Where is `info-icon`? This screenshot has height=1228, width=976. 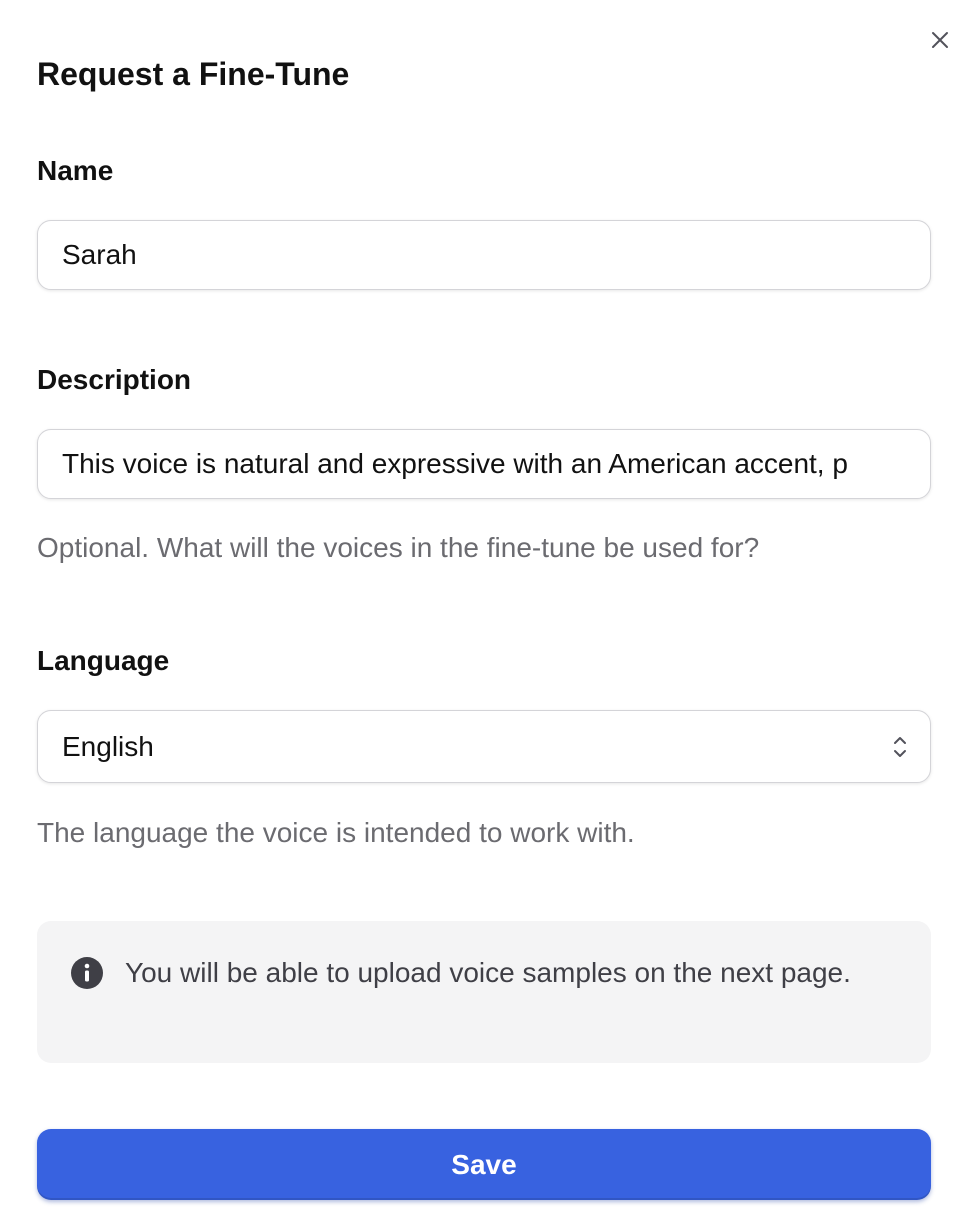 info-icon is located at coordinates (87, 973).